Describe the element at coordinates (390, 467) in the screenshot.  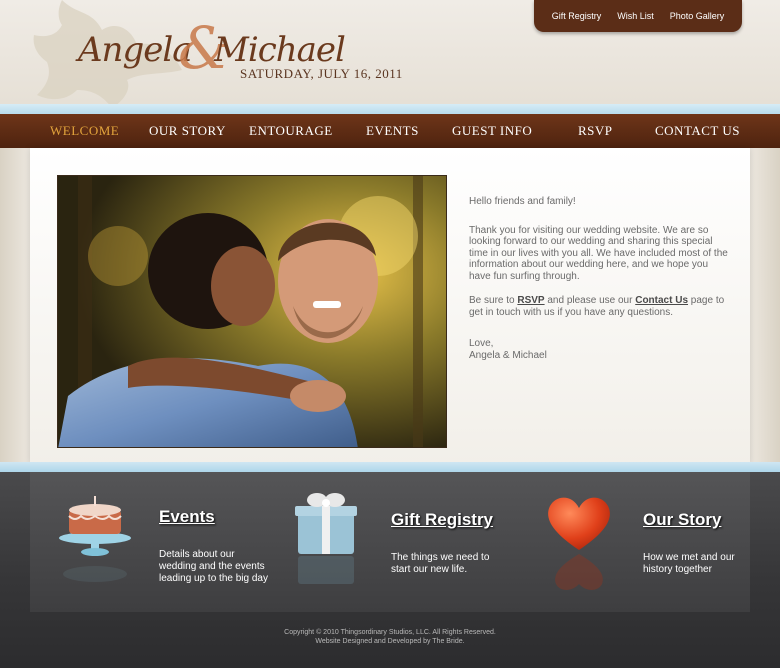
I see `divider-strip-bottom` at that location.